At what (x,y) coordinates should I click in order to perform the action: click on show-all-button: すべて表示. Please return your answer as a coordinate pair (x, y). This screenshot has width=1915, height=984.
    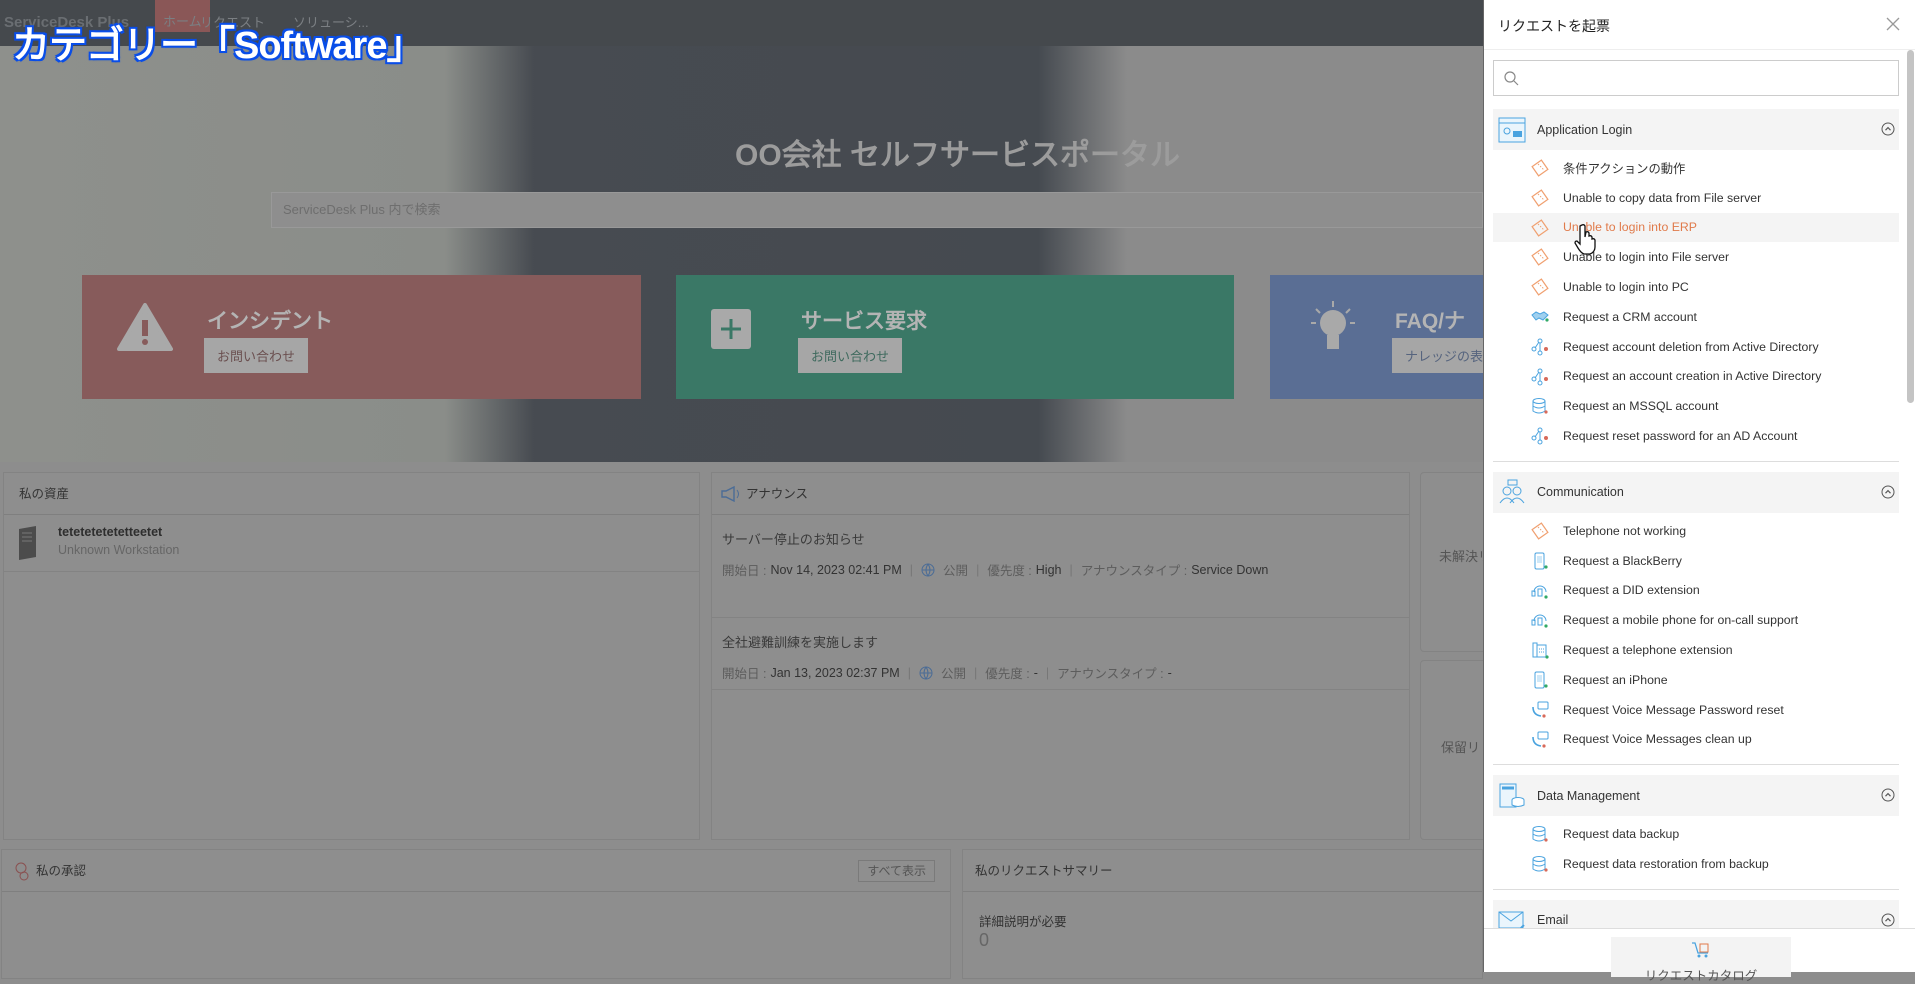
    Looking at the image, I should click on (896, 870).